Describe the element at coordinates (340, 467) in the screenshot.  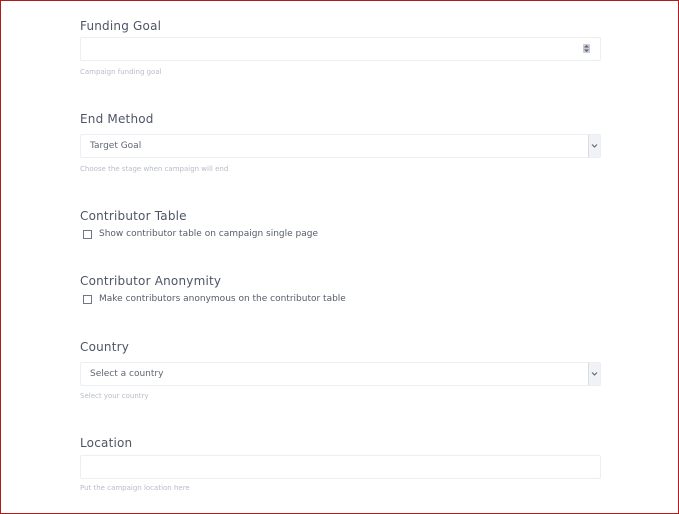
I see `location-input` at that location.